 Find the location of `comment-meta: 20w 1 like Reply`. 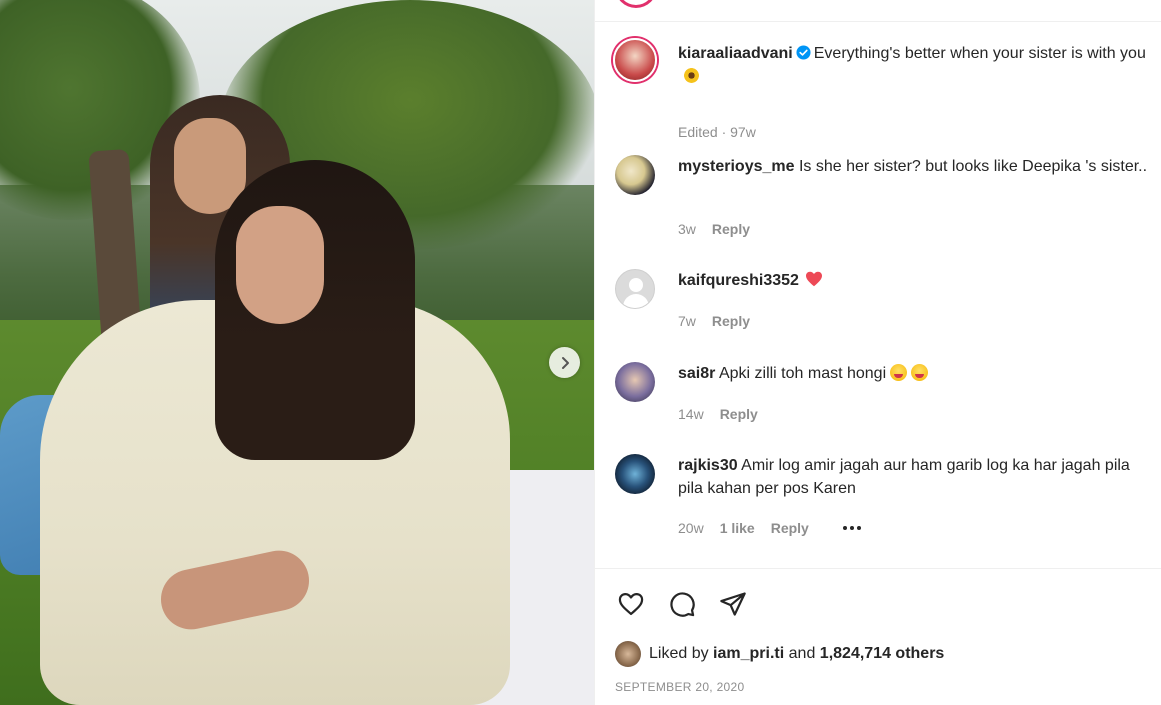

comment-meta: 20w 1 like Reply is located at coordinates (769, 528).